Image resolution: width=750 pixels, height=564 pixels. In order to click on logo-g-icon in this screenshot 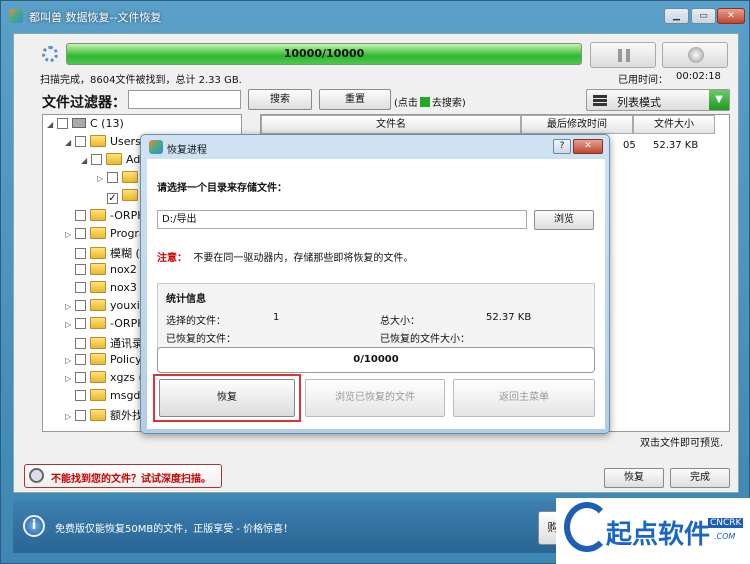, I will do `click(587, 527)`.